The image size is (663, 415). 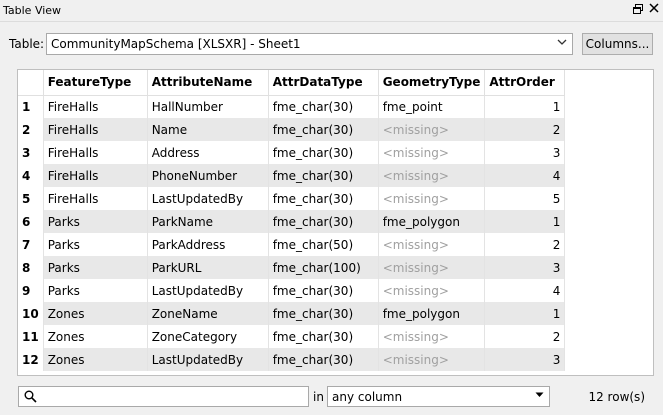 I want to click on row-number: 10, so click(x=31, y=313).